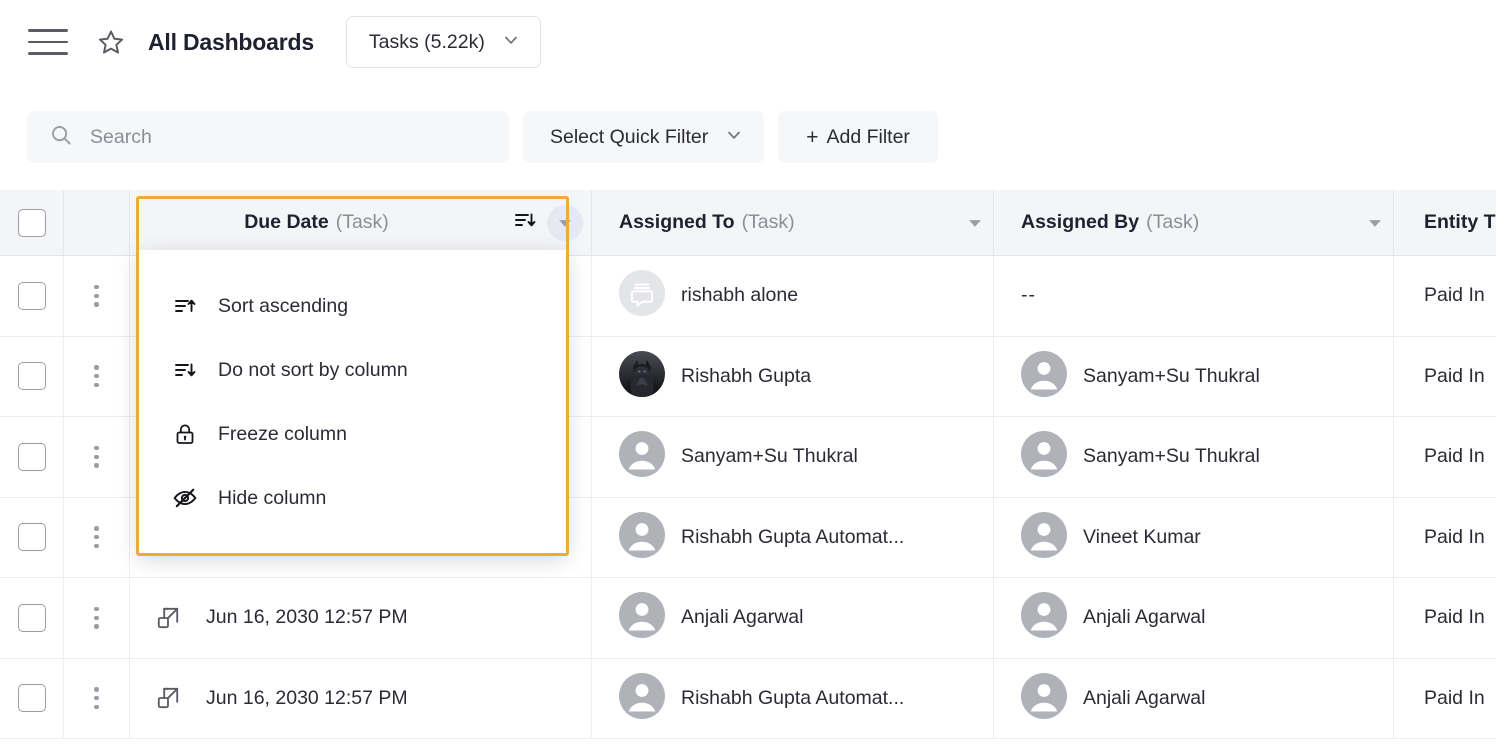 The image size is (1496, 750). Describe the element at coordinates (1171, 375) in the screenshot. I see `assigned-by-name: Sanyam+Su Thukral` at that location.